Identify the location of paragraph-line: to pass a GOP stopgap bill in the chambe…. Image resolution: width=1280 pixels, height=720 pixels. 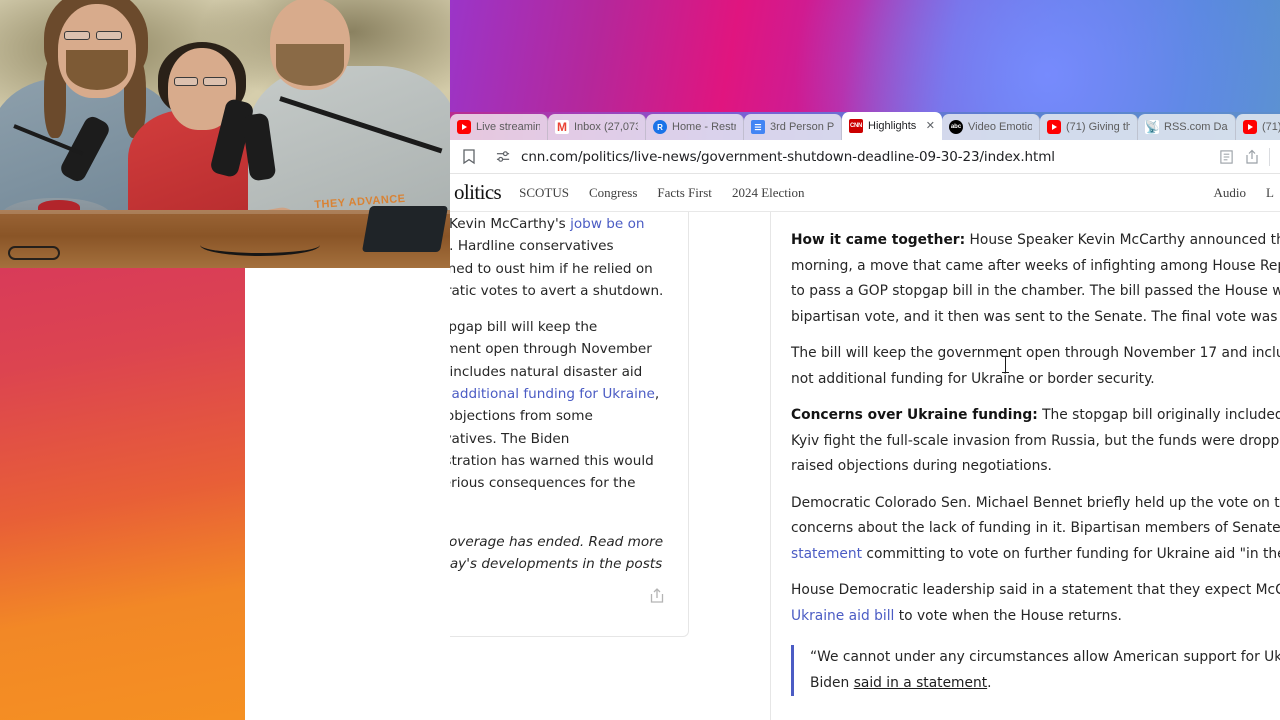
(1035, 291).